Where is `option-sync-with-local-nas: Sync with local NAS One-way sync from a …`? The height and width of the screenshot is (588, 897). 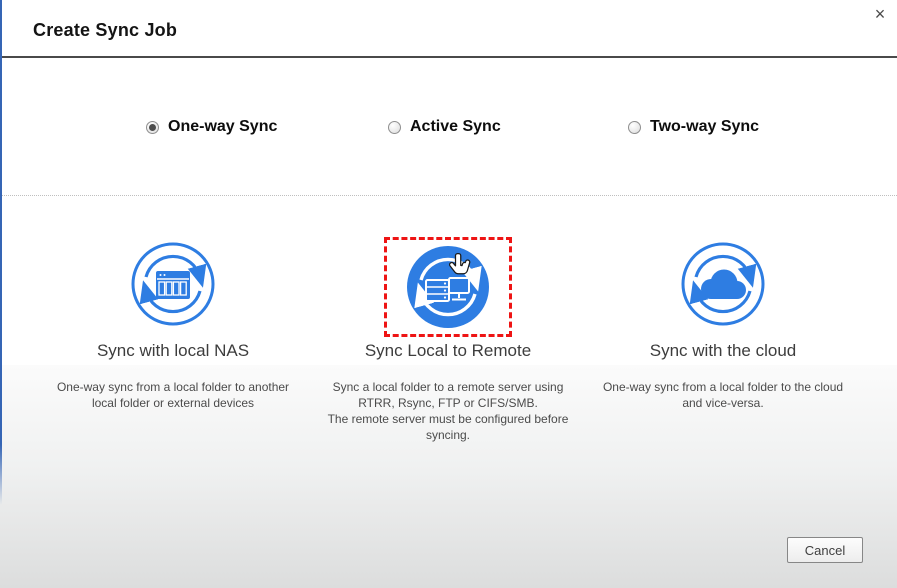
option-sync-with-local-nas: Sync with local NAS One-way sync from a … is located at coordinates (173, 335).